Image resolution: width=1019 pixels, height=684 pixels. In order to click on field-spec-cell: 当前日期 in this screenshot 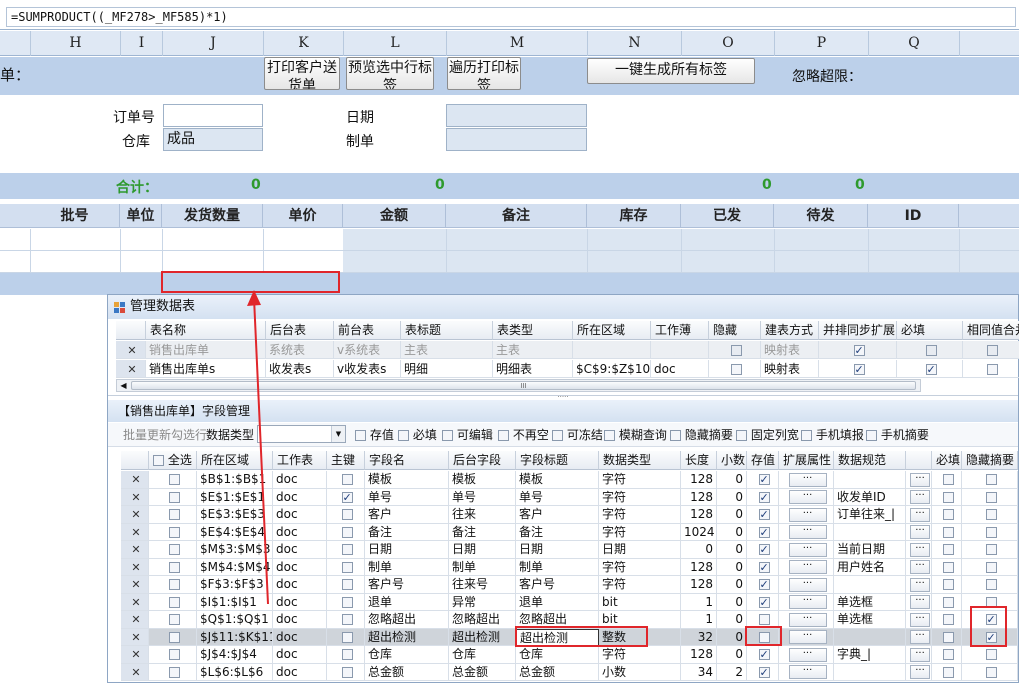, I will do `click(870, 550)`.